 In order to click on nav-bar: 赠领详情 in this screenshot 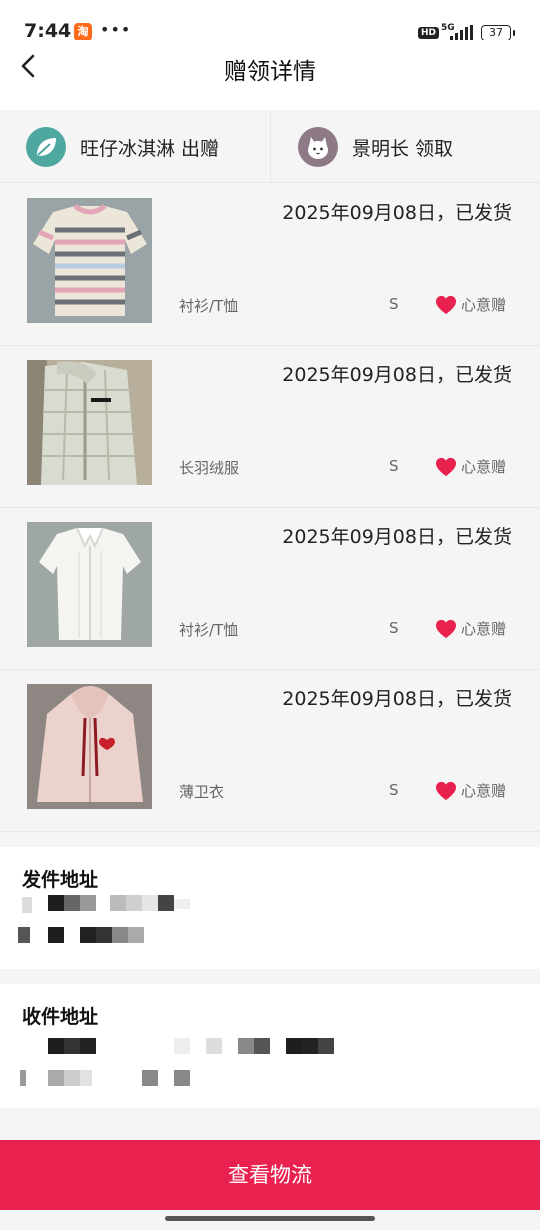, I will do `click(270, 75)`.